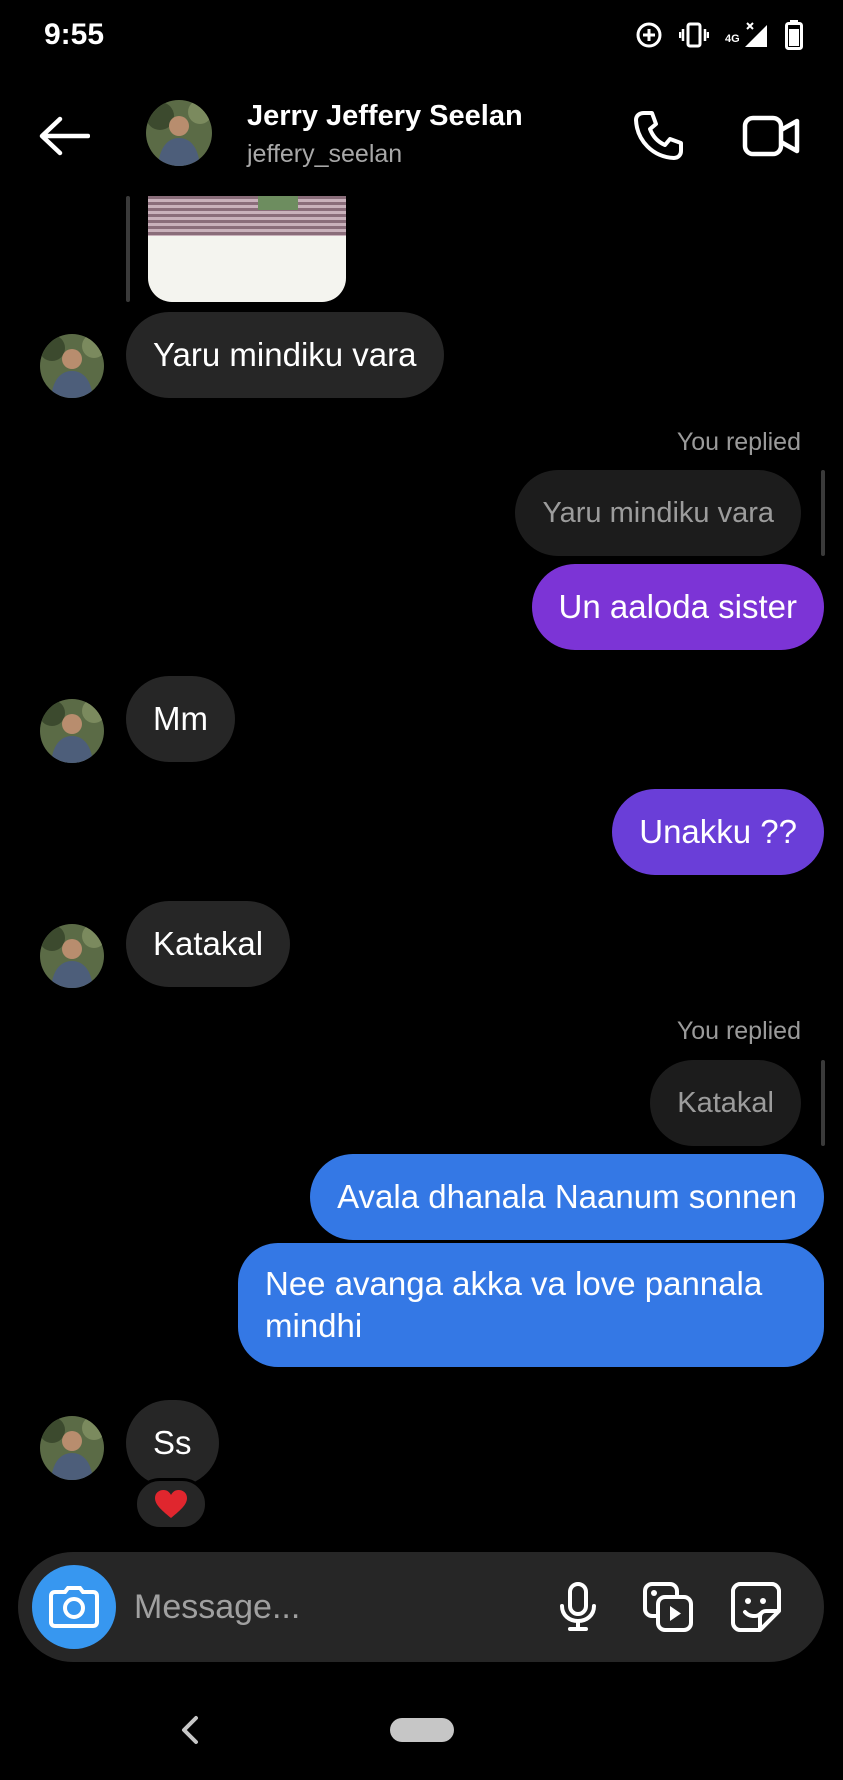  Describe the element at coordinates (421, 143) in the screenshot. I see `chat-header: Jerry Jeffery Seelan jeffery_seelan` at that location.